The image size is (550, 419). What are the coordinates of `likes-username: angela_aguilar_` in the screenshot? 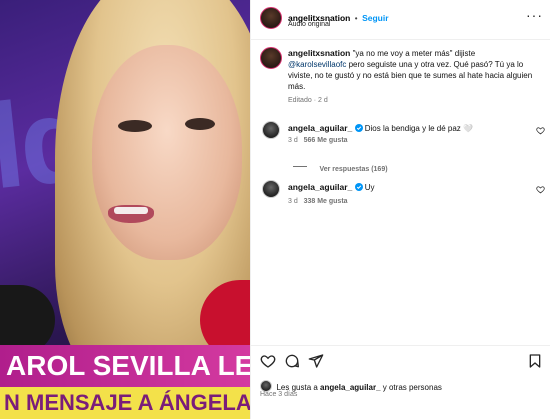 It's located at (350, 387).